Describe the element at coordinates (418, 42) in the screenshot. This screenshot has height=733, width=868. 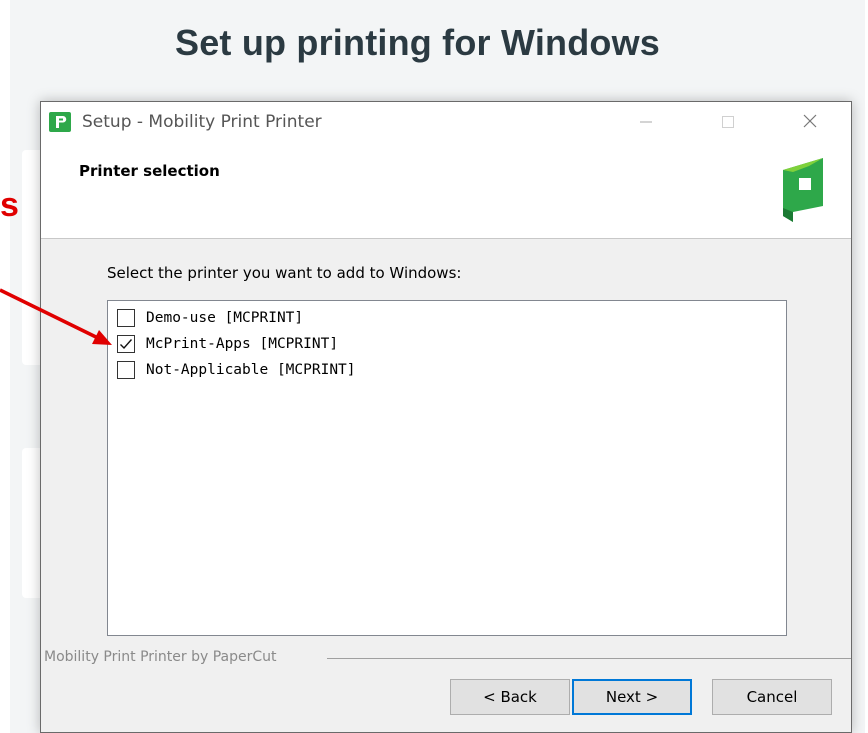
I see `page-title: Set up printing for Windows` at that location.